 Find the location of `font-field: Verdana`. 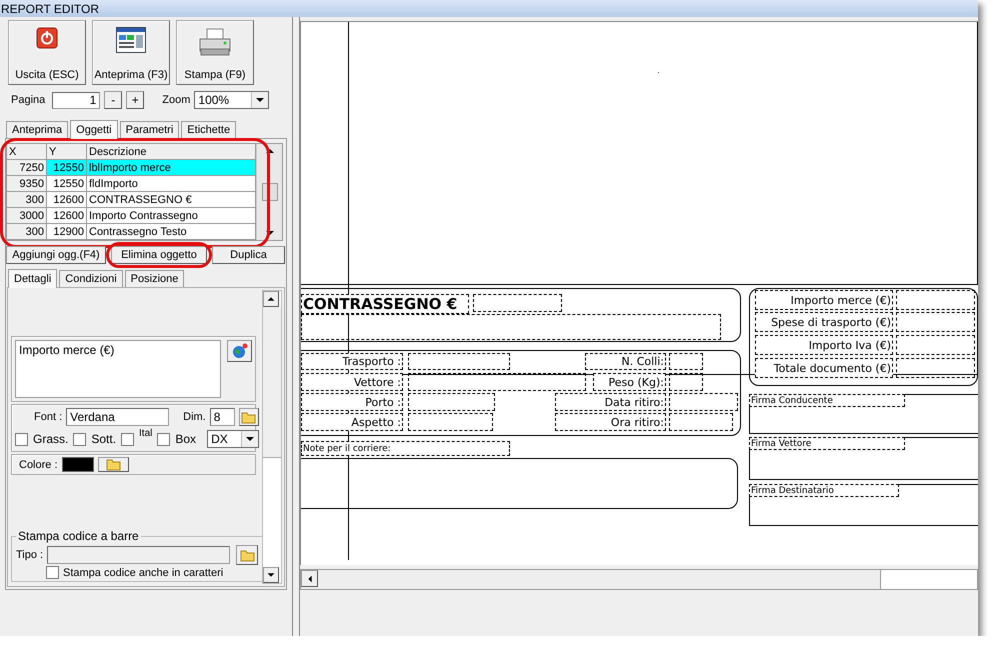

font-field: Verdana is located at coordinates (118, 417).